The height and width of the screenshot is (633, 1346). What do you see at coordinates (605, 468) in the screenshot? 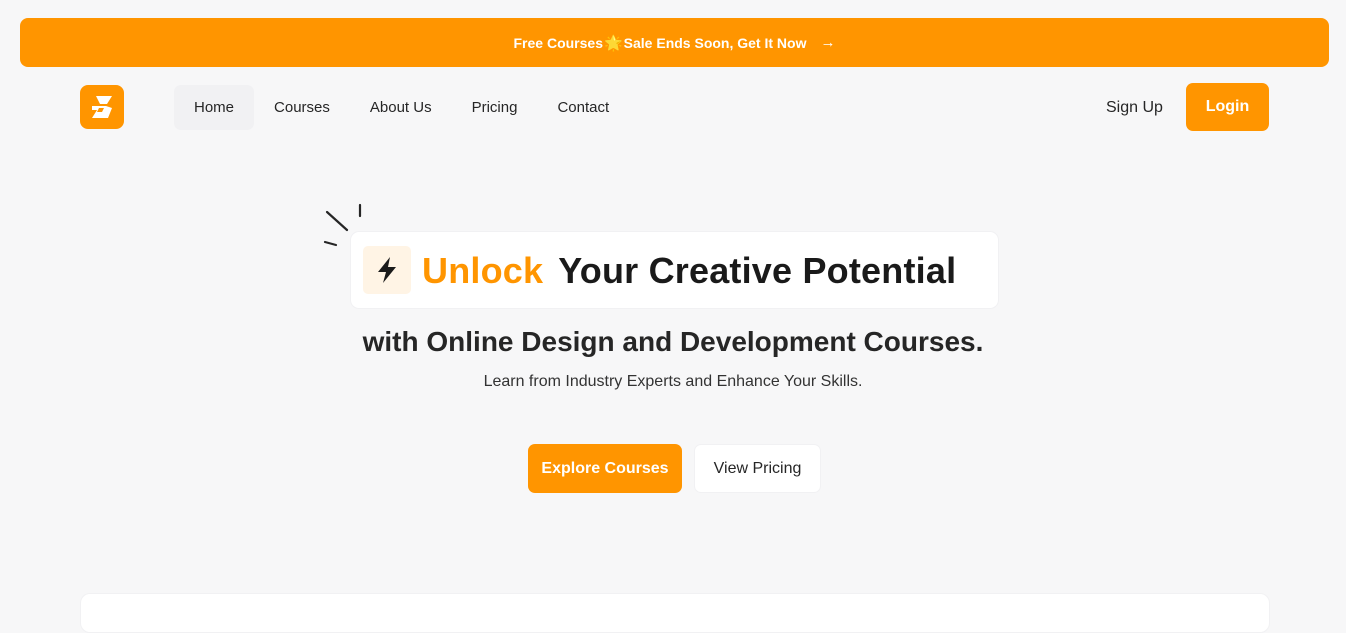
I see `explore-courses-button: Explore Courses` at bounding box center [605, 468].